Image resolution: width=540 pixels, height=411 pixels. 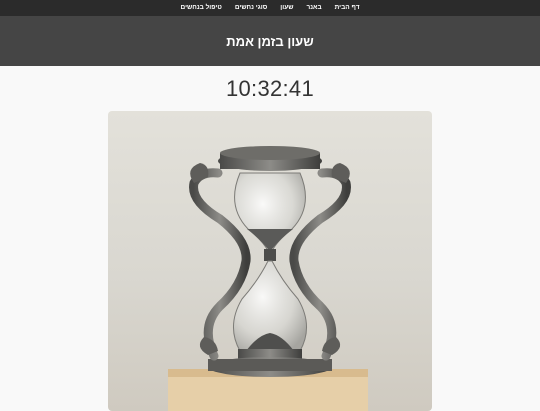 I want to click on realtime-clock: 10:32:41, so click(x=270, y=88).